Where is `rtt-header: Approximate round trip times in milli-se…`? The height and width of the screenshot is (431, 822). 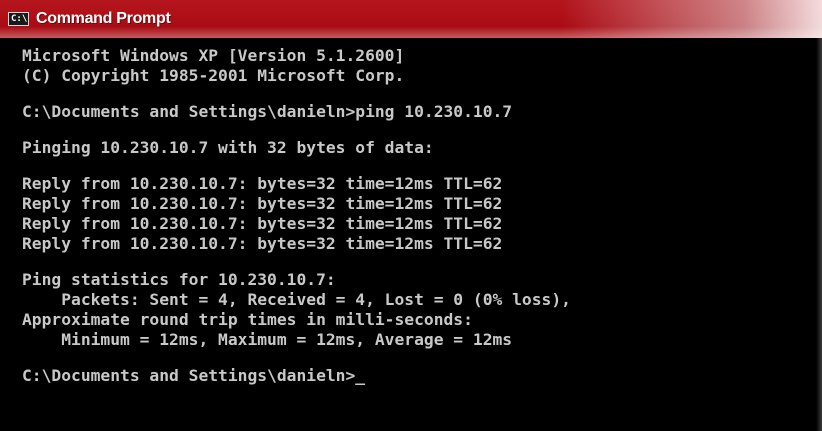
rtt-header: Approximate round trip times in milli-se… is located at coordinates (247, 319).